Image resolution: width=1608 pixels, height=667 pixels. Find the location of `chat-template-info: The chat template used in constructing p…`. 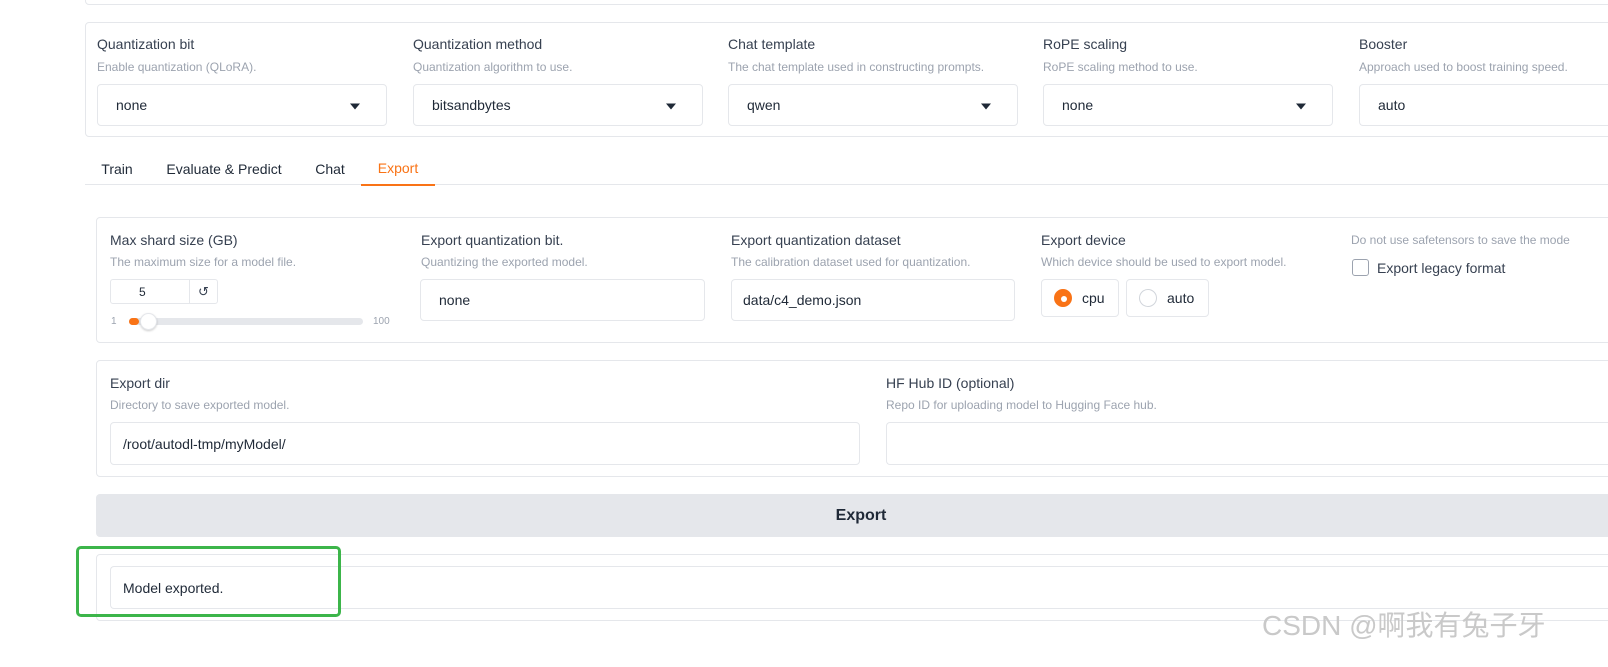

chat-template-info: The chat template used in constructing p… is located at coordinates (856, 67).